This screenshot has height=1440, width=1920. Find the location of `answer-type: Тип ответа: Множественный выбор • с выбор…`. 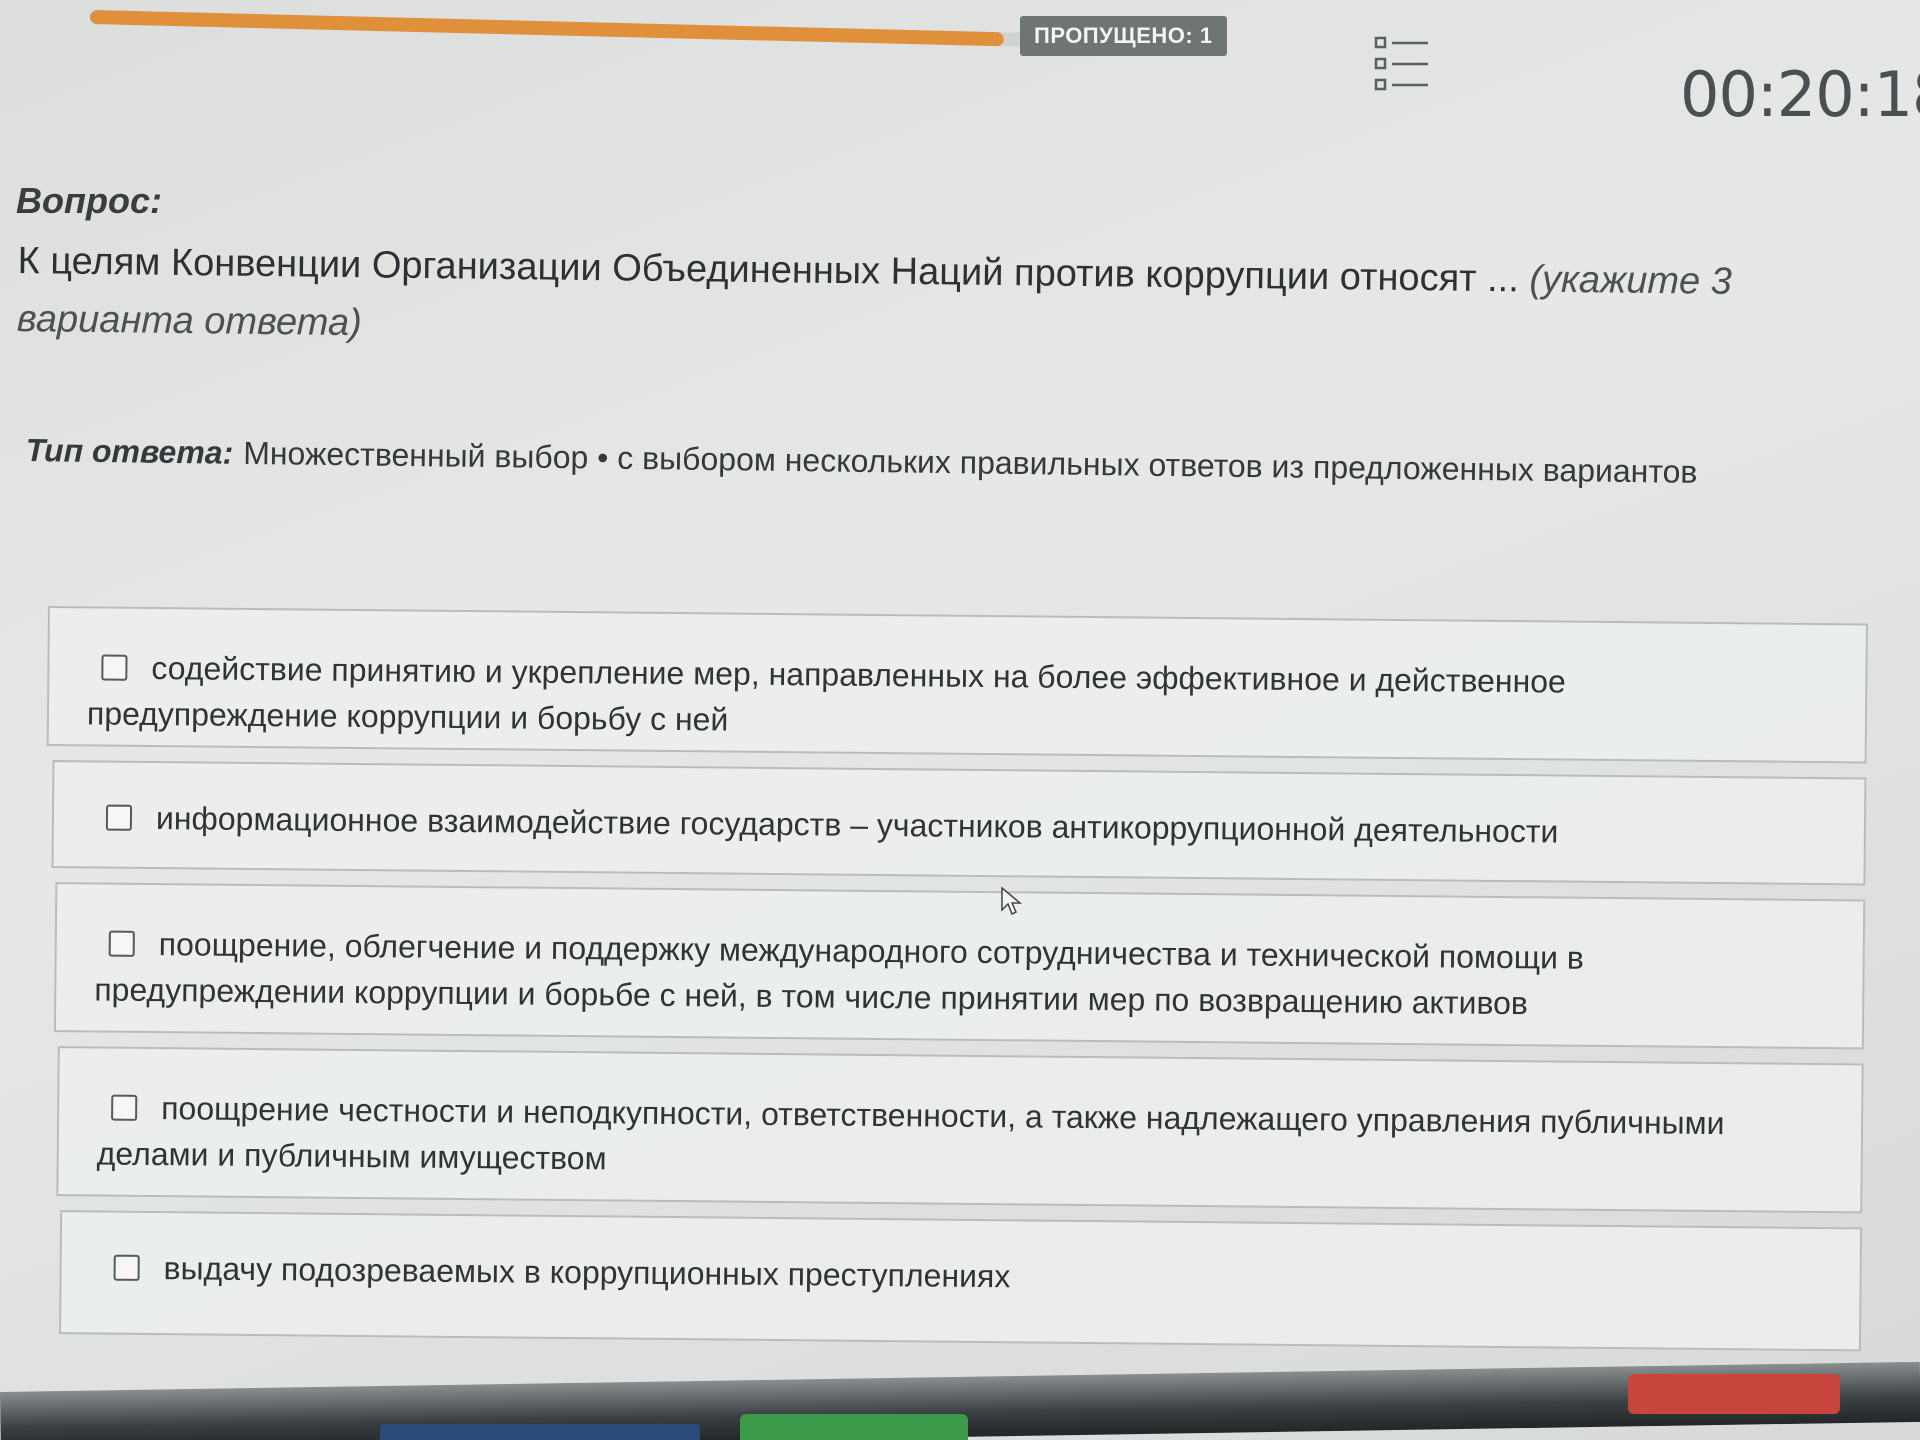

answer-type: Тип ответа: Множественный выбор • с выбор… is located at coordinates (925, 462).